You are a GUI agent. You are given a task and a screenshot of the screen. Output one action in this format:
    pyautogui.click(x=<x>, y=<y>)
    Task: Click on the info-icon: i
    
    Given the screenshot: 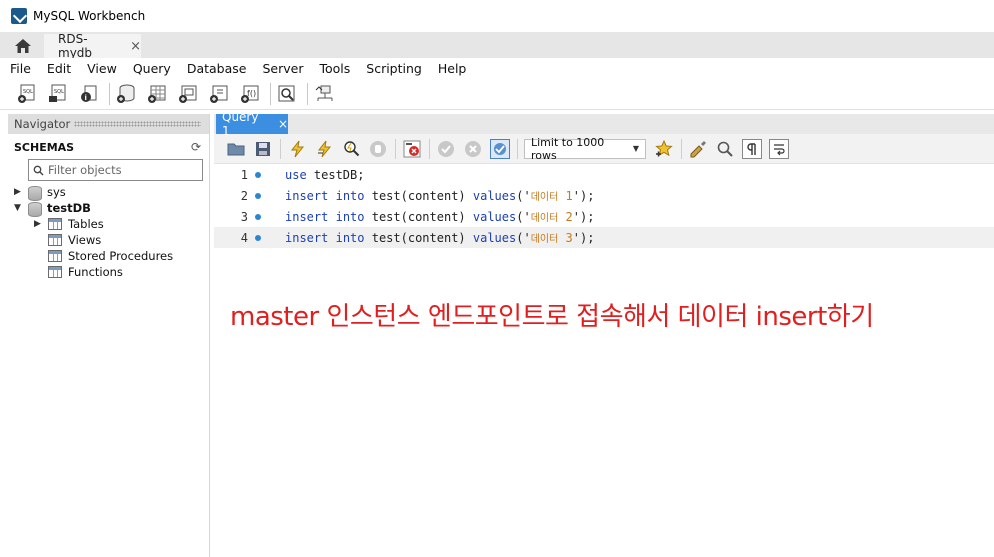 What is the action you would take?
    pyautogui.click(x=89, y=93)
    